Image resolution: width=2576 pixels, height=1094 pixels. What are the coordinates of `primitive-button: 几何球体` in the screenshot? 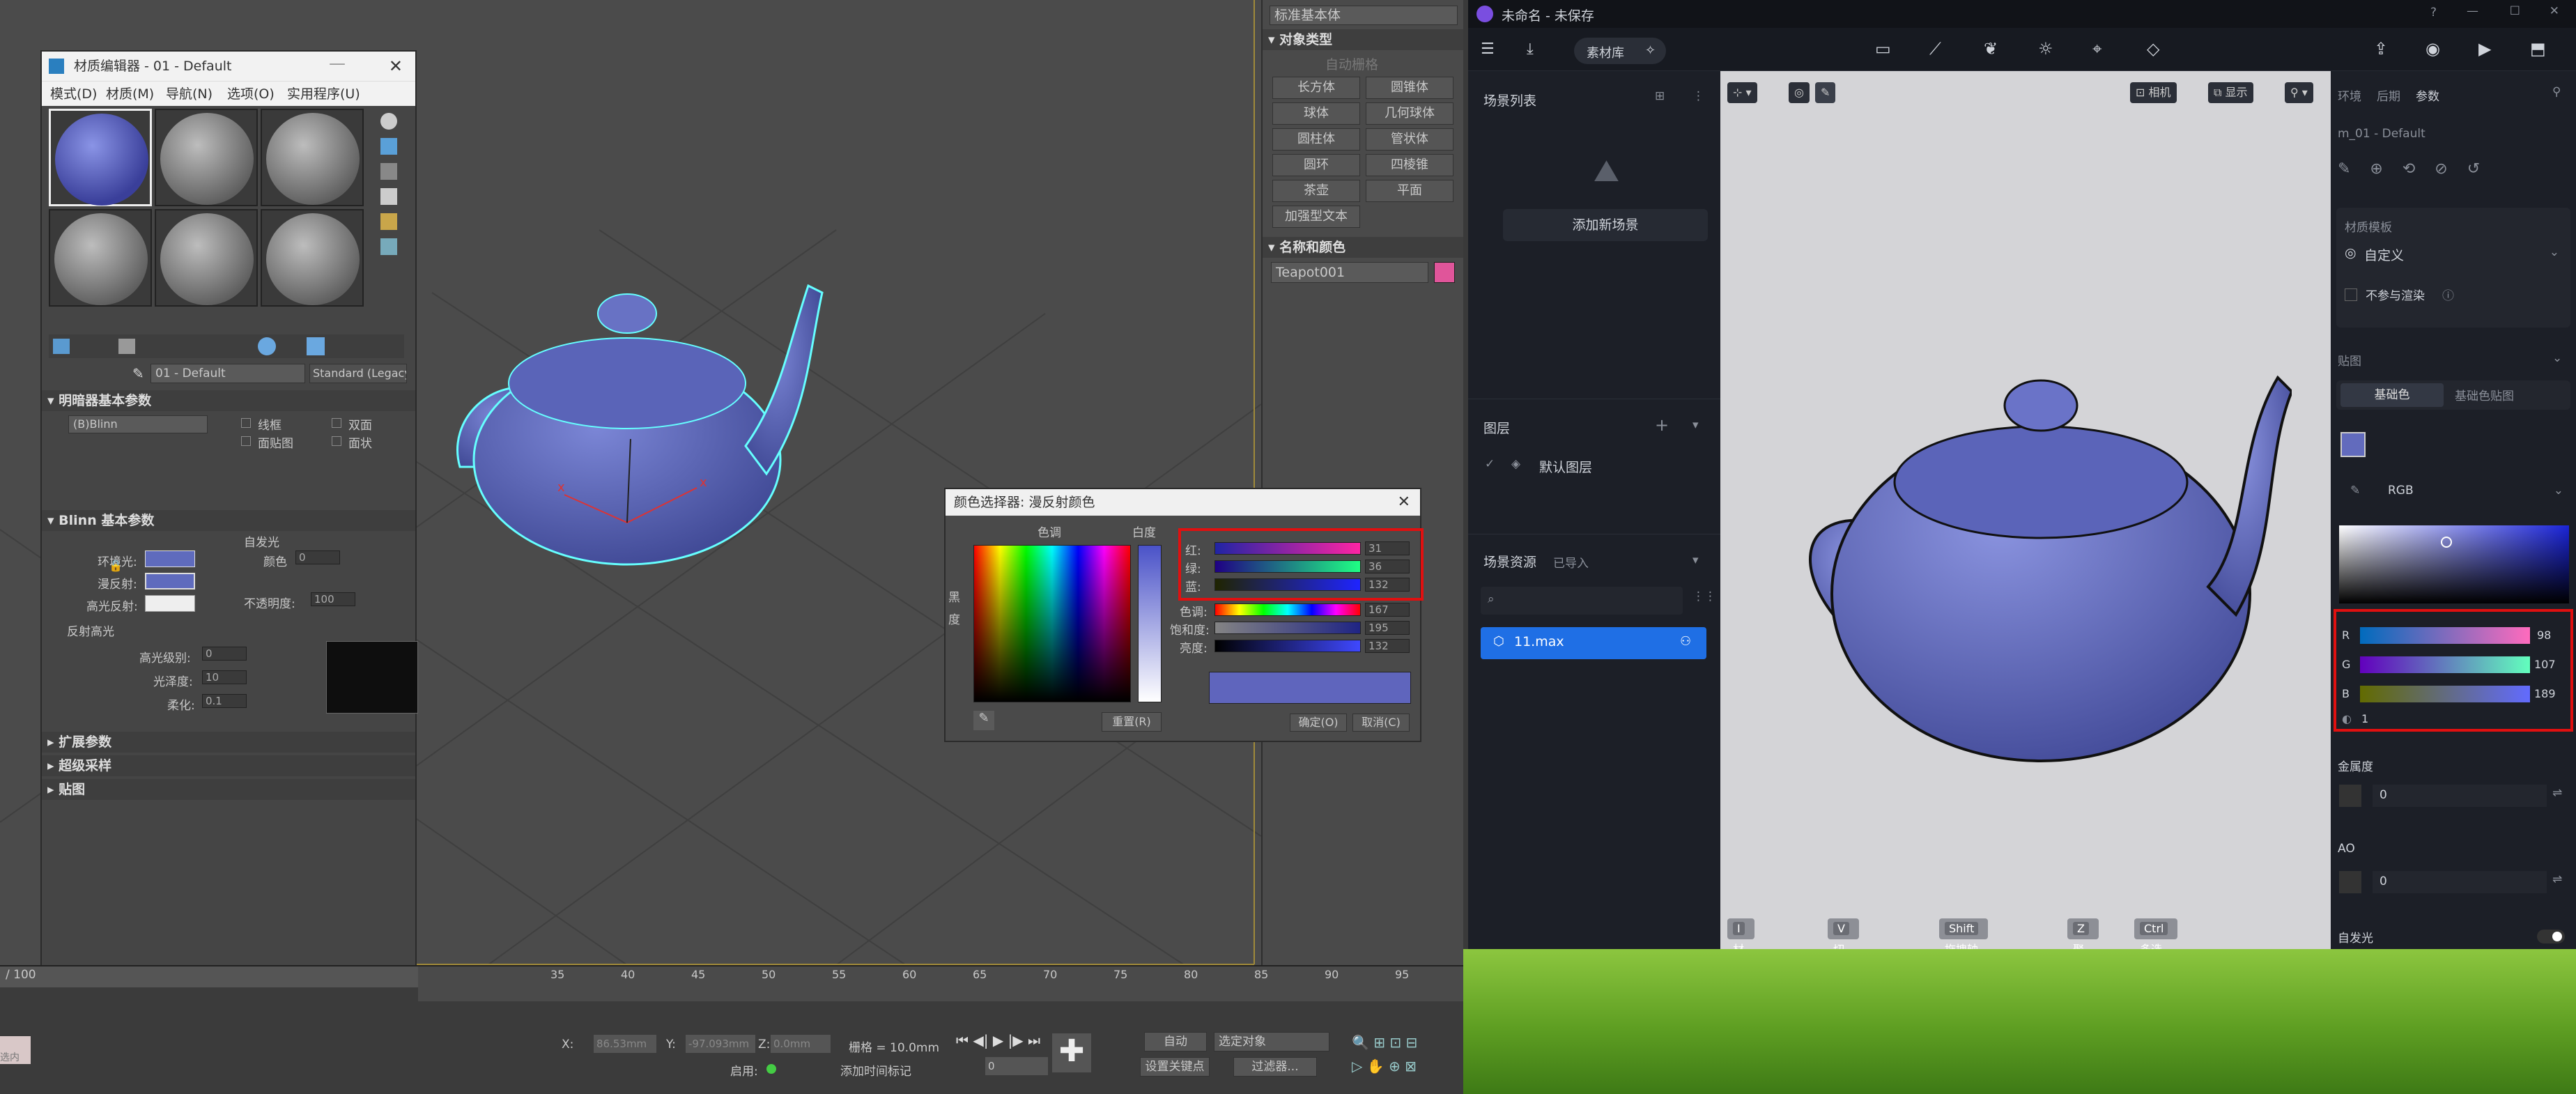 It's located at (1409, 113).